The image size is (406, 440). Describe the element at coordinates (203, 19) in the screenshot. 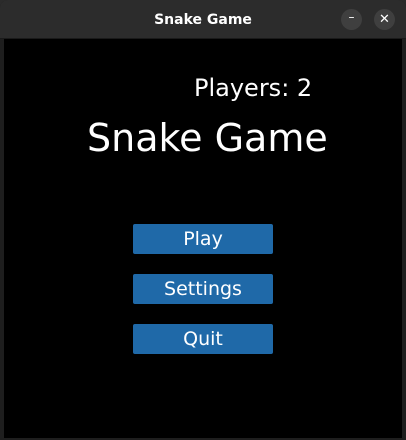

I see `title-bar: Snake Game – ✕` at that location.